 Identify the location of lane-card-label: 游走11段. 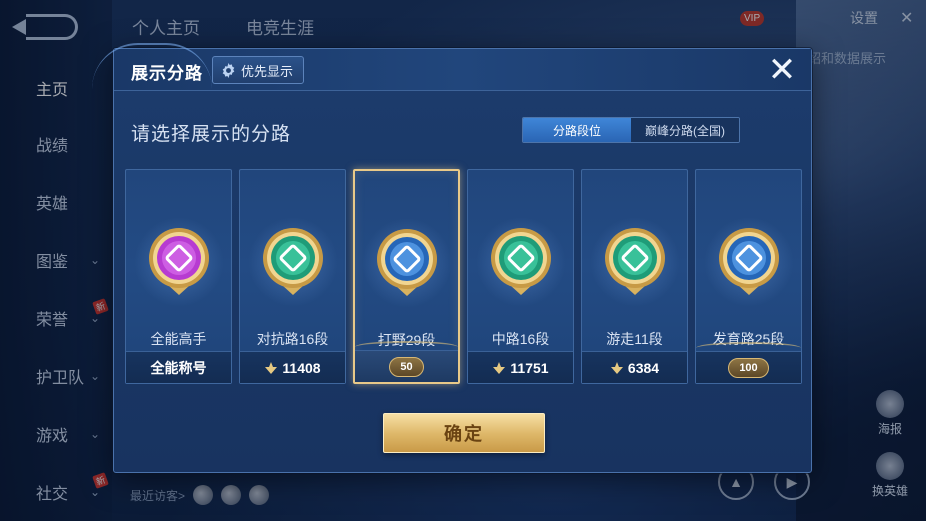
(634, 339).